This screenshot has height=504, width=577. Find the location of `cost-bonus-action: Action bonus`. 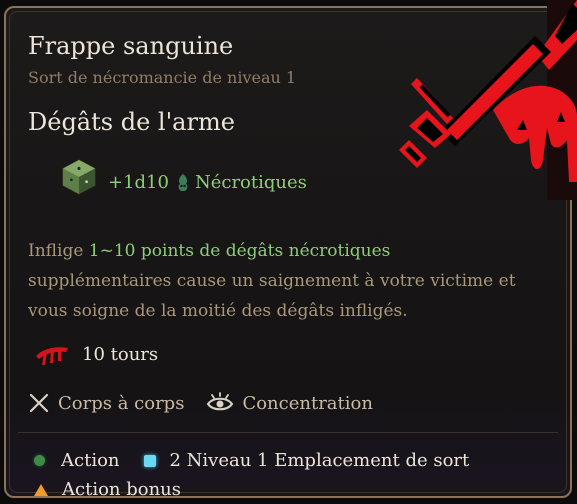

cost-bonus-action: Action bonus is located at coordinates (107, 489).